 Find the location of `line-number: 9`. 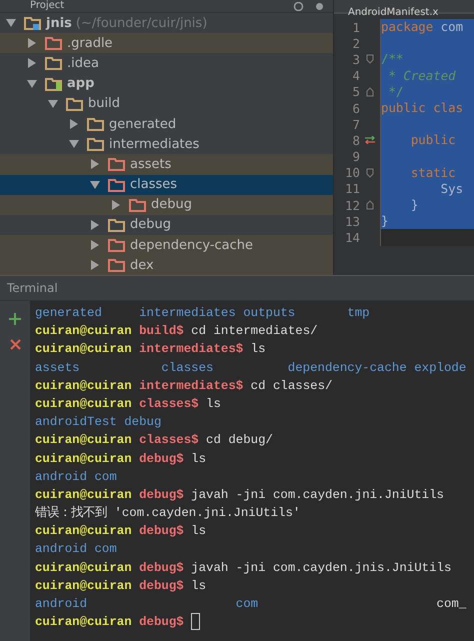

line-number: 9 is located at coordinates (356, 156).